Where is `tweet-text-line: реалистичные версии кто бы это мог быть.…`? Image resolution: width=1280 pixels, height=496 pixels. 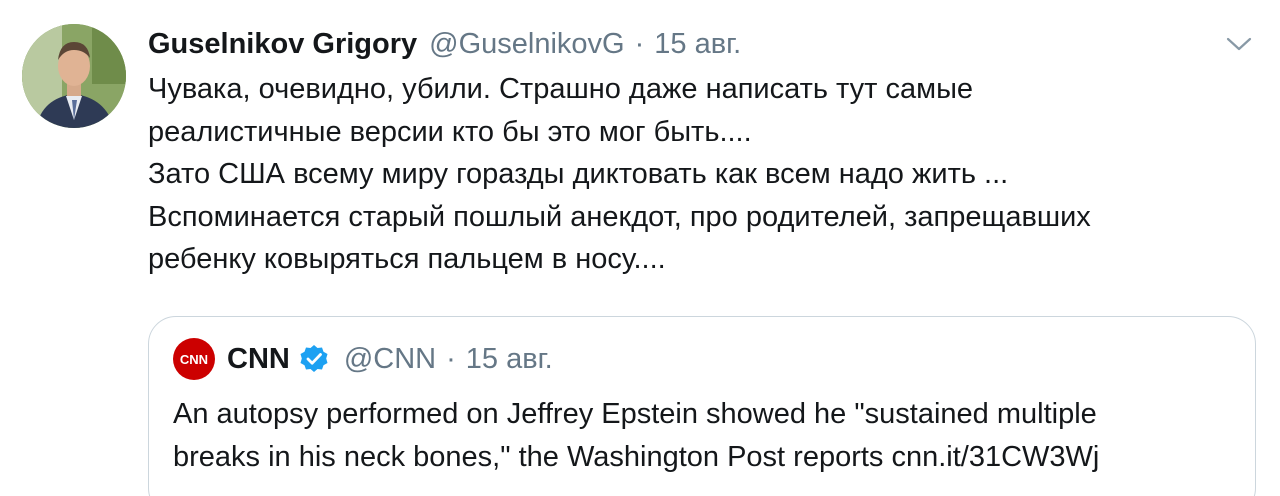
tweet-text-line: реалистичные версии кто бы это мог быть.… is located at coordinates (450, 131).